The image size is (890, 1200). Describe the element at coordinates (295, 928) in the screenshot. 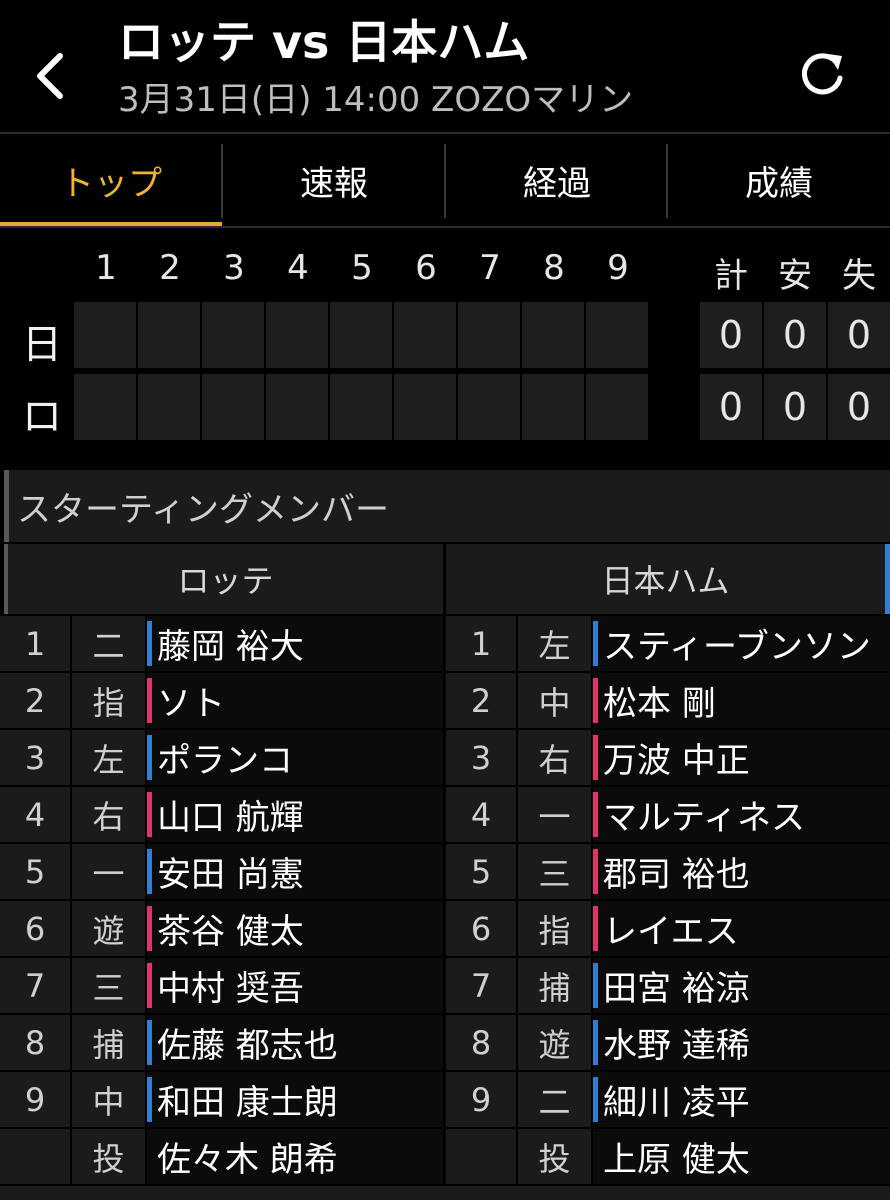

I see `home-player-name: 茶谷 健太` at that location.